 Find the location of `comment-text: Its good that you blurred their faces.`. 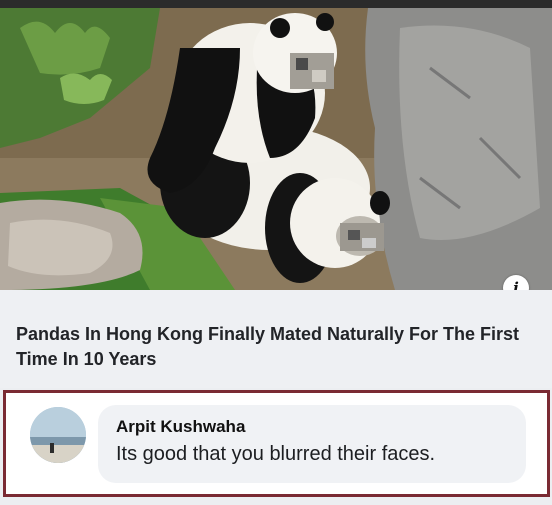

comment-text: Its good that you blurred their faces. is located at coordinates (276, 454).